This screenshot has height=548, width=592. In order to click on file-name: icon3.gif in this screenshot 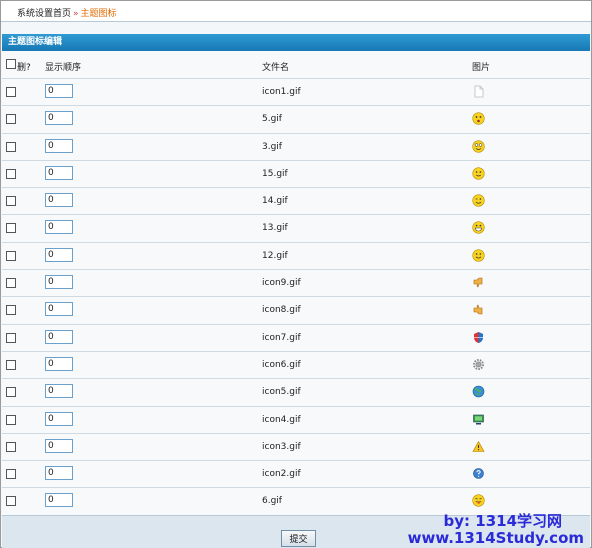, I will do `click(281, 446)`.